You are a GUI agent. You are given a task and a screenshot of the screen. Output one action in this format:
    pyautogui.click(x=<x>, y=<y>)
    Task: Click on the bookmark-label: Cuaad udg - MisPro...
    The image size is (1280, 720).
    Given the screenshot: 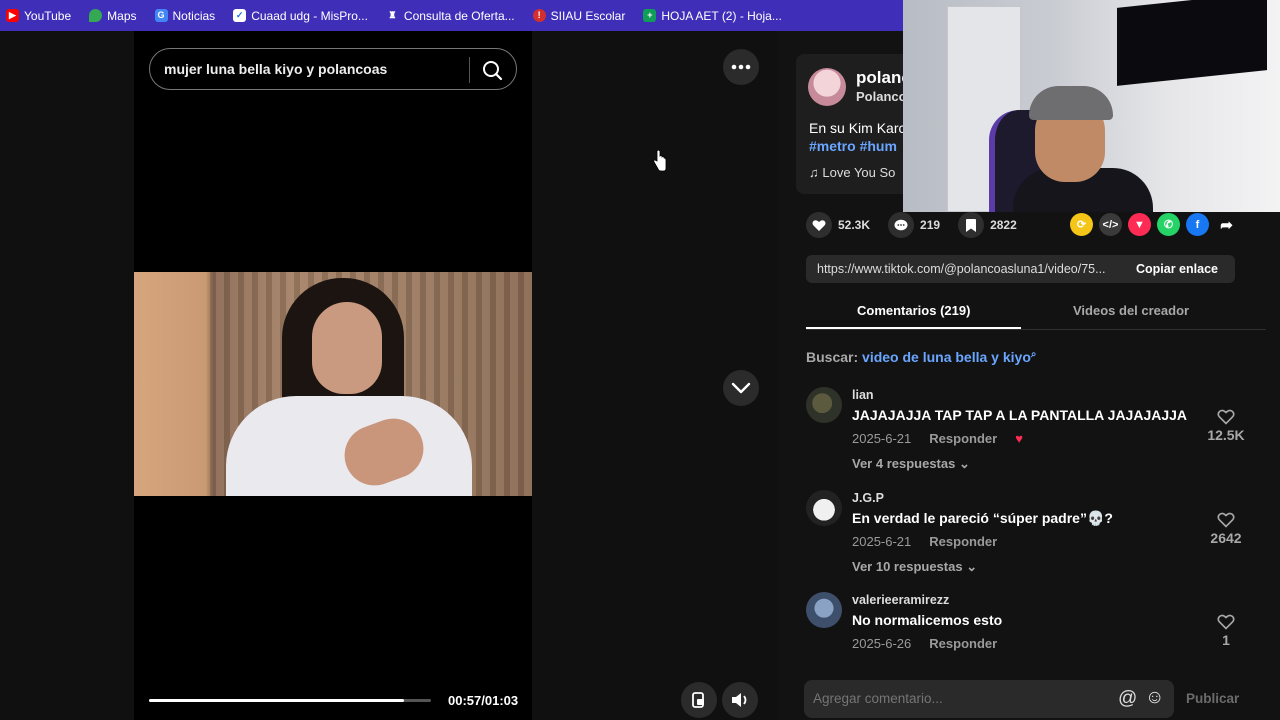 What is the action you would take?
    pyautogui.click(x=309, y=15)
    